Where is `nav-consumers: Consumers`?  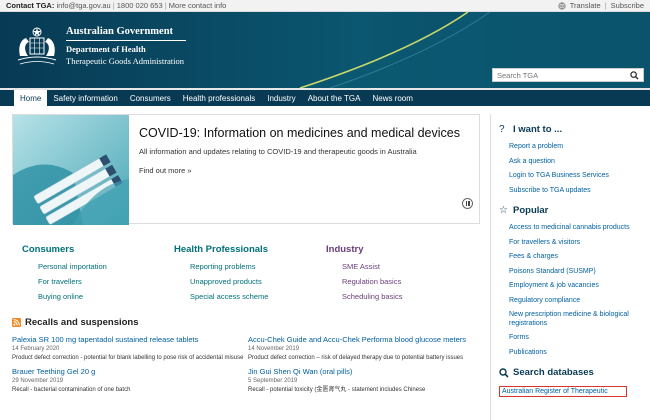
nav-consumers: Consumers is located at coordinates (150, 98).